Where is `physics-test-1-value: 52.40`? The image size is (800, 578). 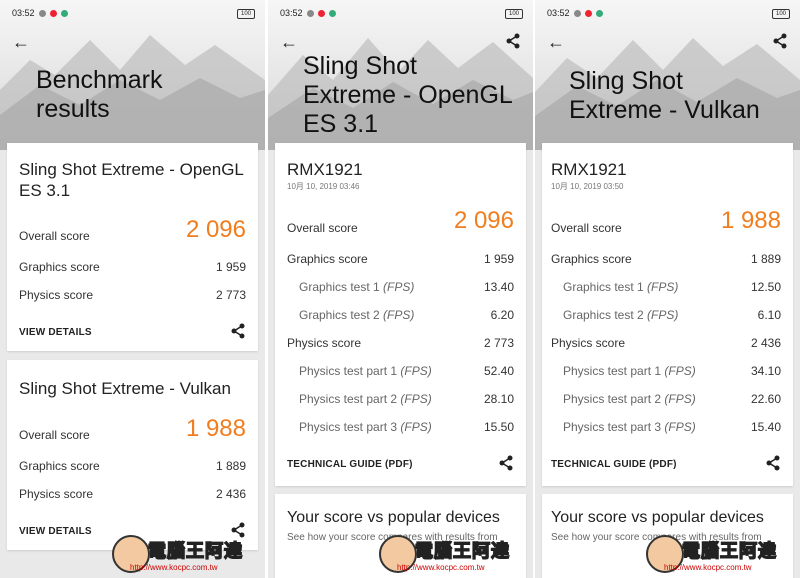 physics-test-1-value: 52.40 is located at coordinates (498, 371).